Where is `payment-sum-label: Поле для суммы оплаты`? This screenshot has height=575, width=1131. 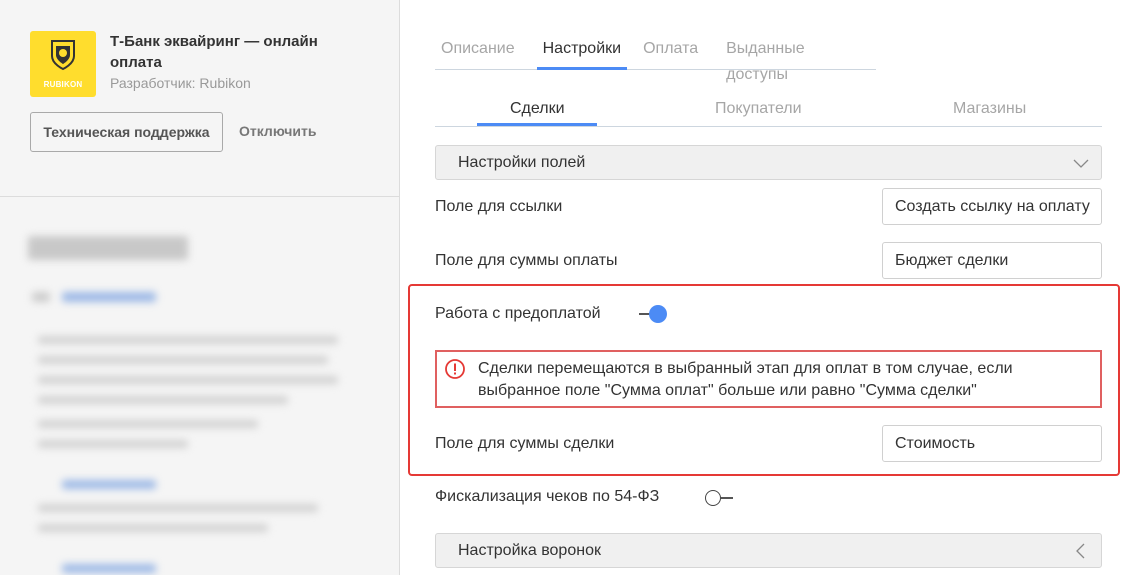 payment-sum-label: Поле для суммы оплаты is located at coordinates (526, 260).